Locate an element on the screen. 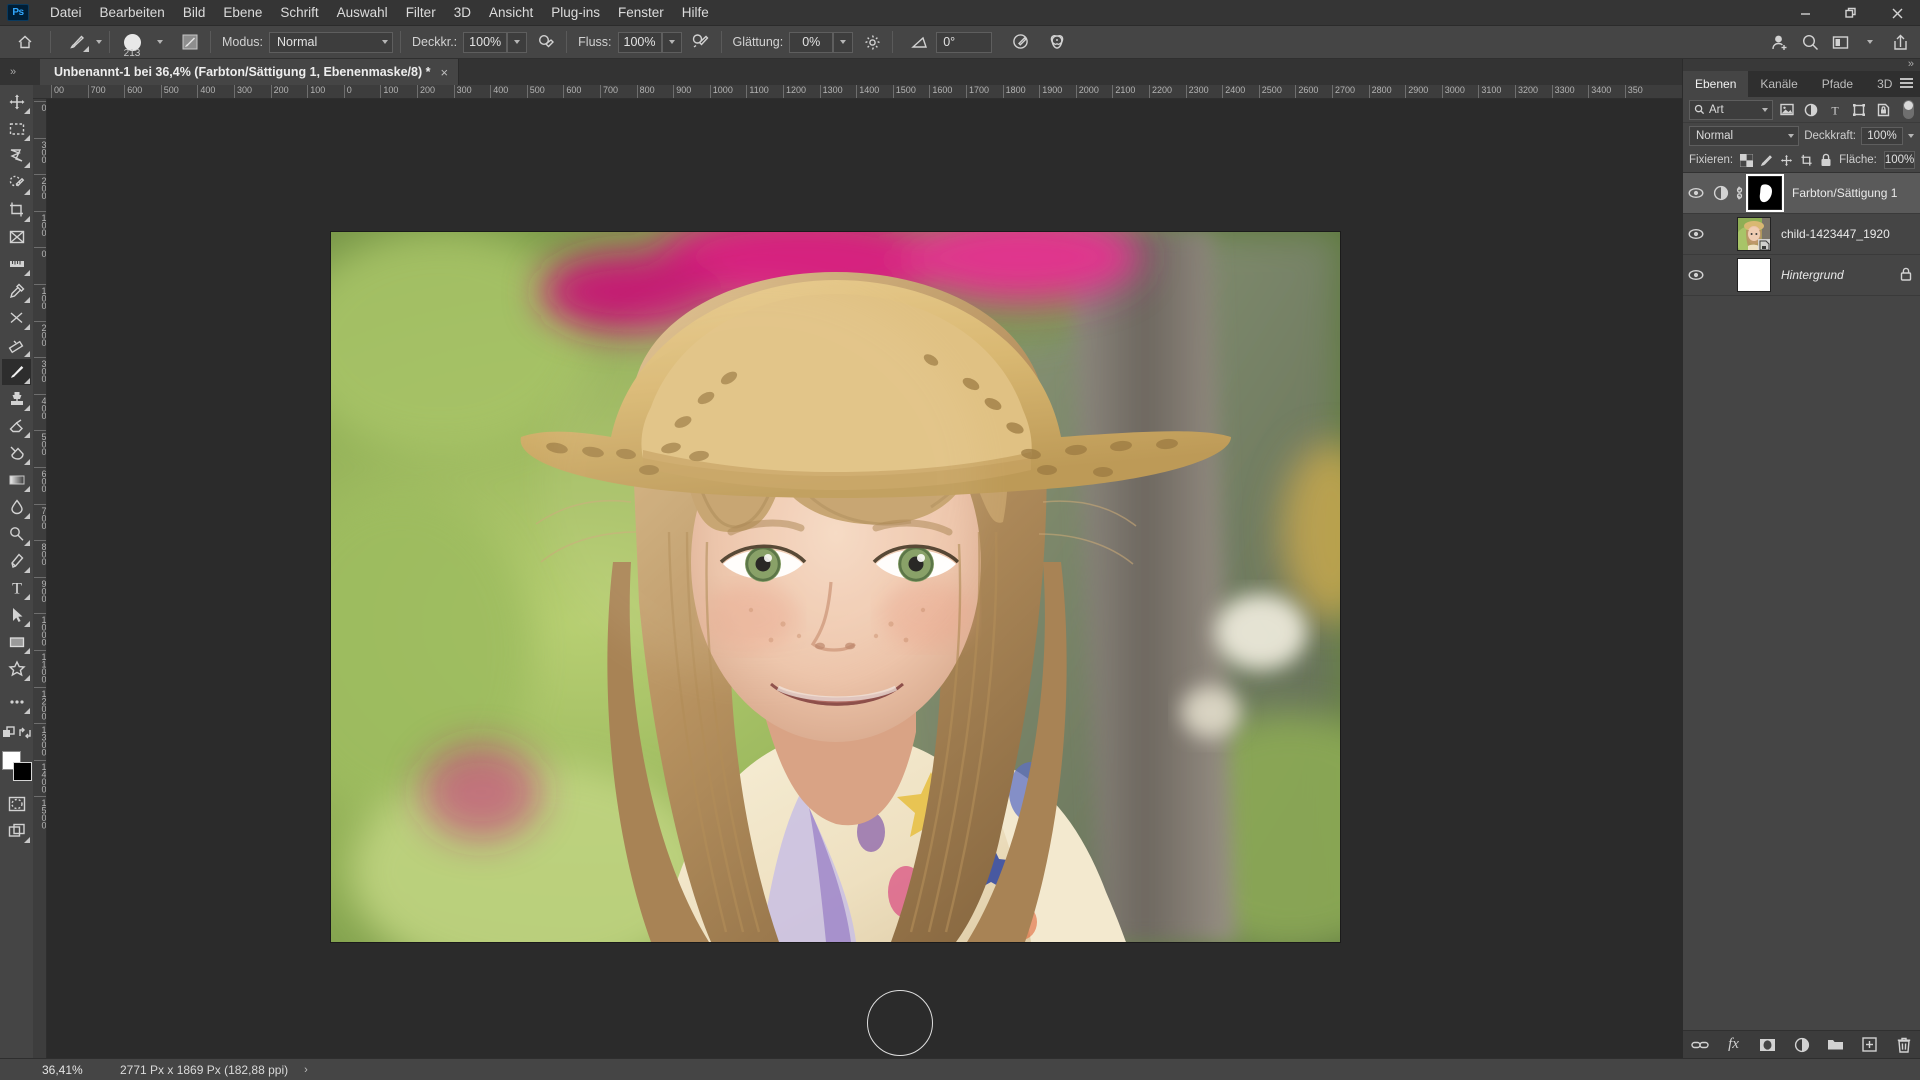 The image size is (1920, 1080). path-selection-tool is located at coordinates (16, 615).